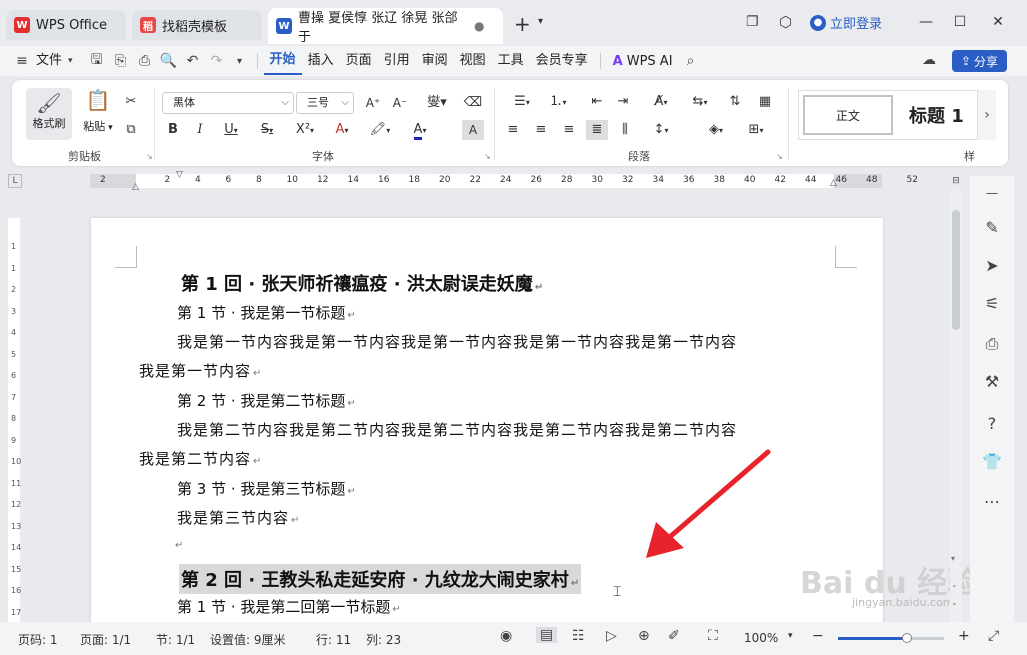  I want to click on tab-home: 开始, so click(282, 61).